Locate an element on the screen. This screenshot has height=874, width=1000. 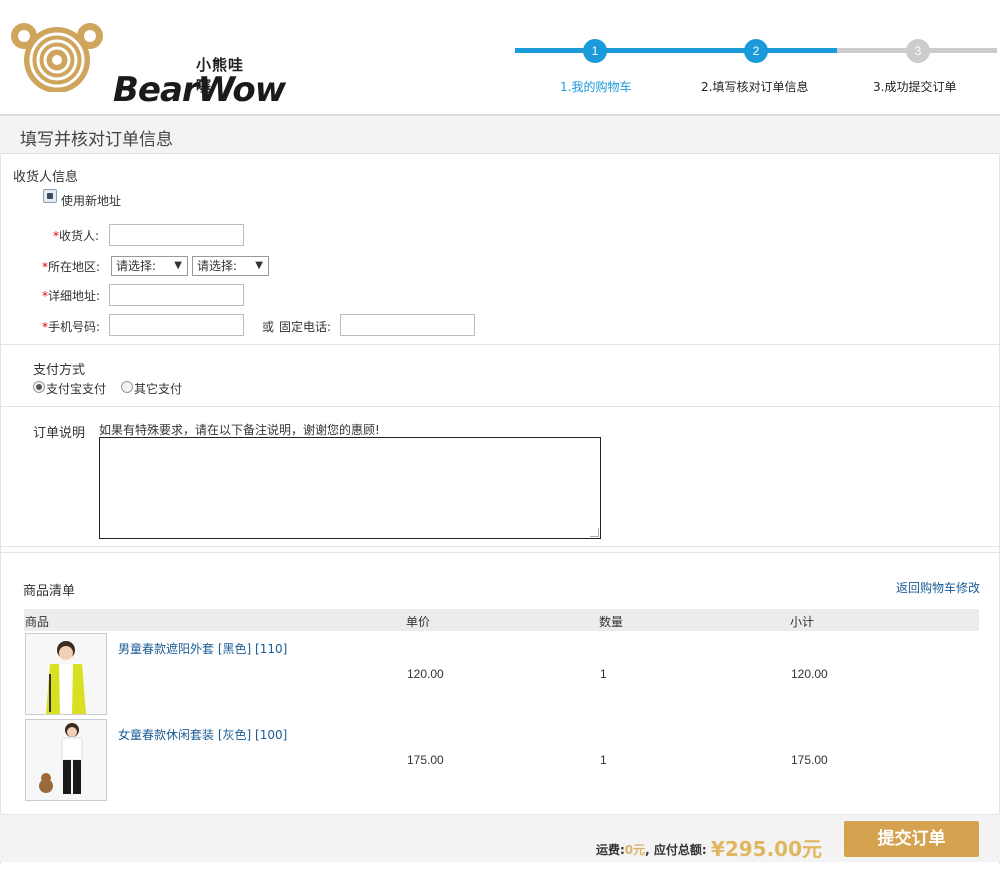
product-list-label: 商品清单 is located at coordinates (49, 591).